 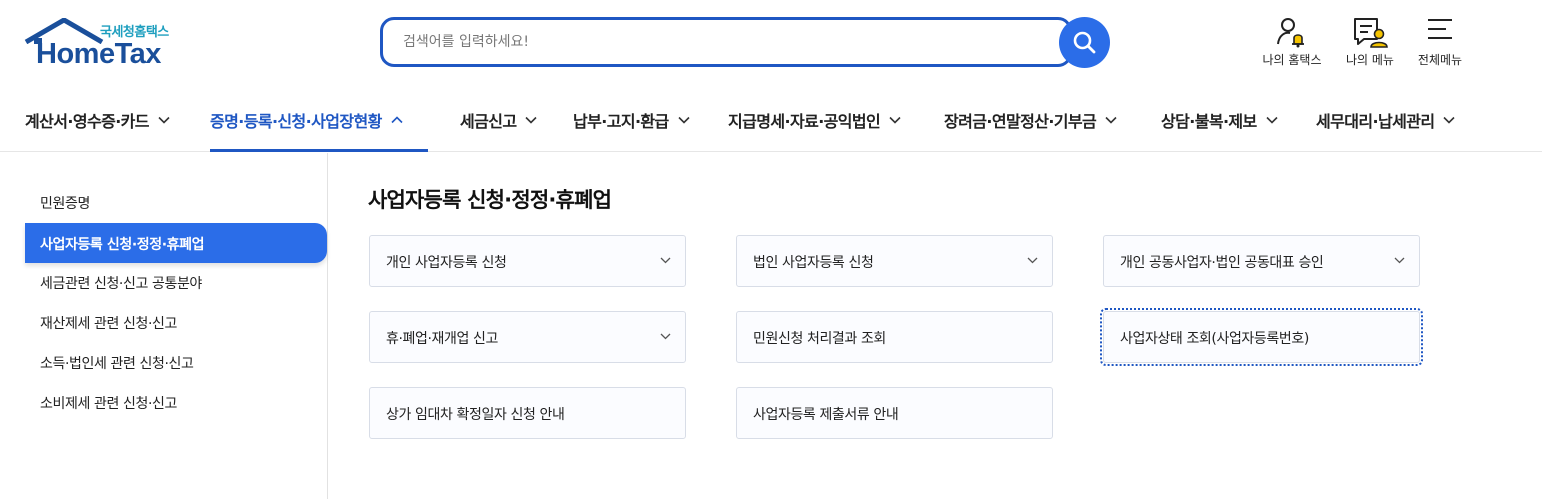 I want to click on my-menu-button: 나의 메뉴, so click(x=1370, y=44).